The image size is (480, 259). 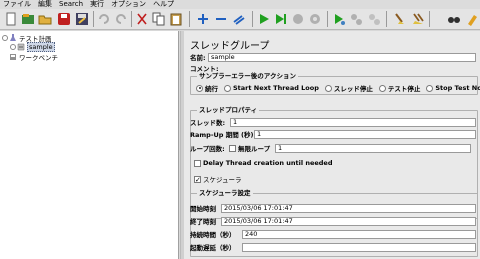 I want to click on loop-label: ループ回数:, so click(x=207, y=149).